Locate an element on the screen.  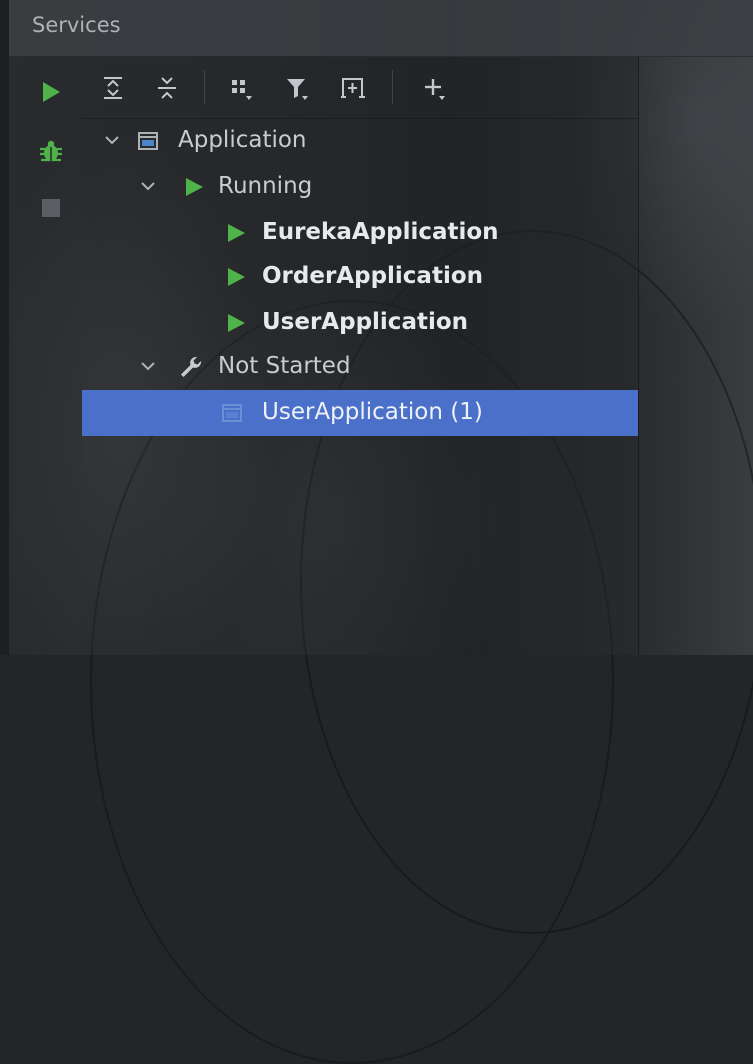
tree-node-label: OrderApplication is located at coordinates (373, 276).